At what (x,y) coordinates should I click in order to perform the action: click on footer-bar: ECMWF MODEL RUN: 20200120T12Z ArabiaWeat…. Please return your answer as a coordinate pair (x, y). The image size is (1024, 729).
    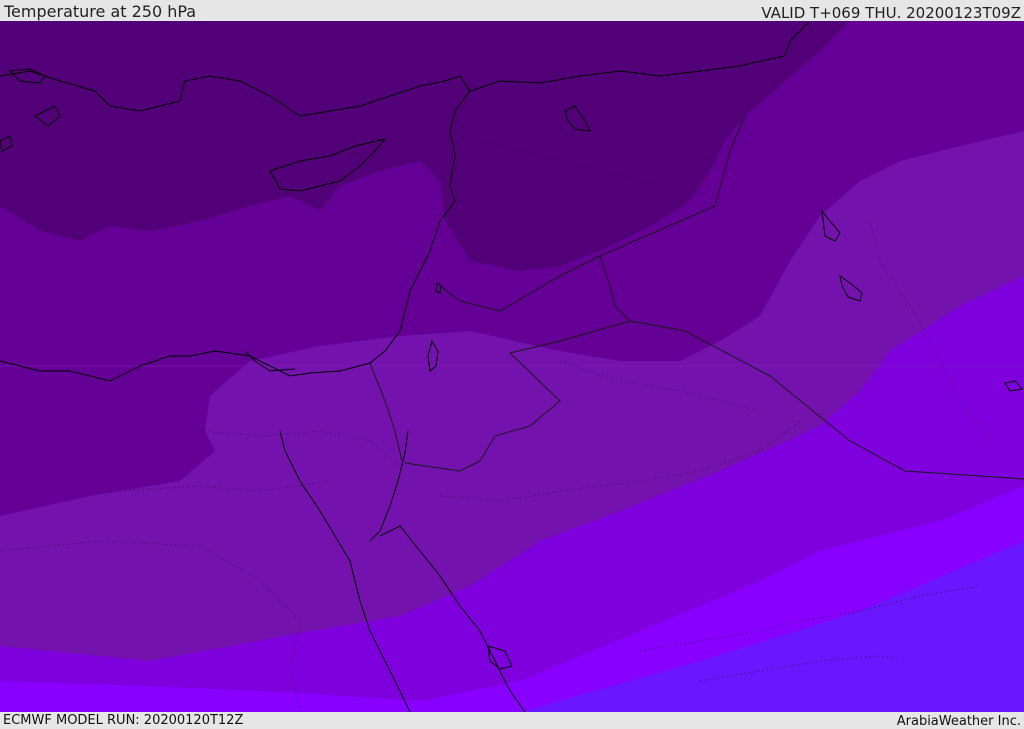
    Looking at the image, I should click on (512, 720).